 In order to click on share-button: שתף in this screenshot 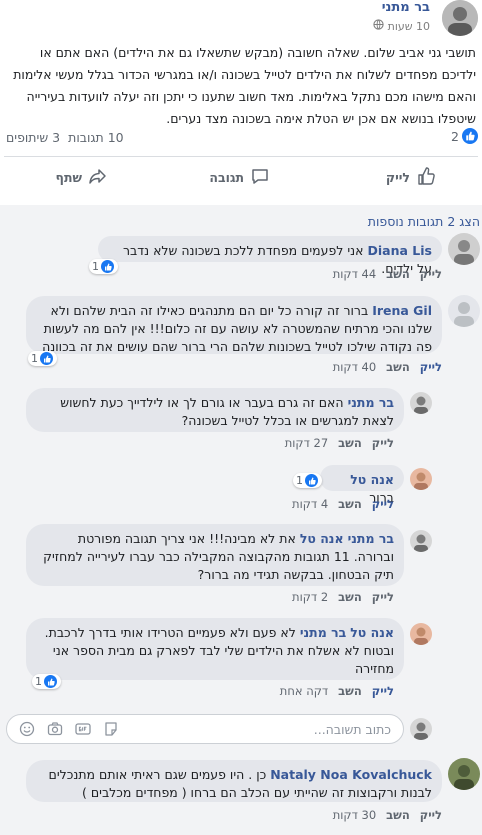, I will do `click(82, 177)`.